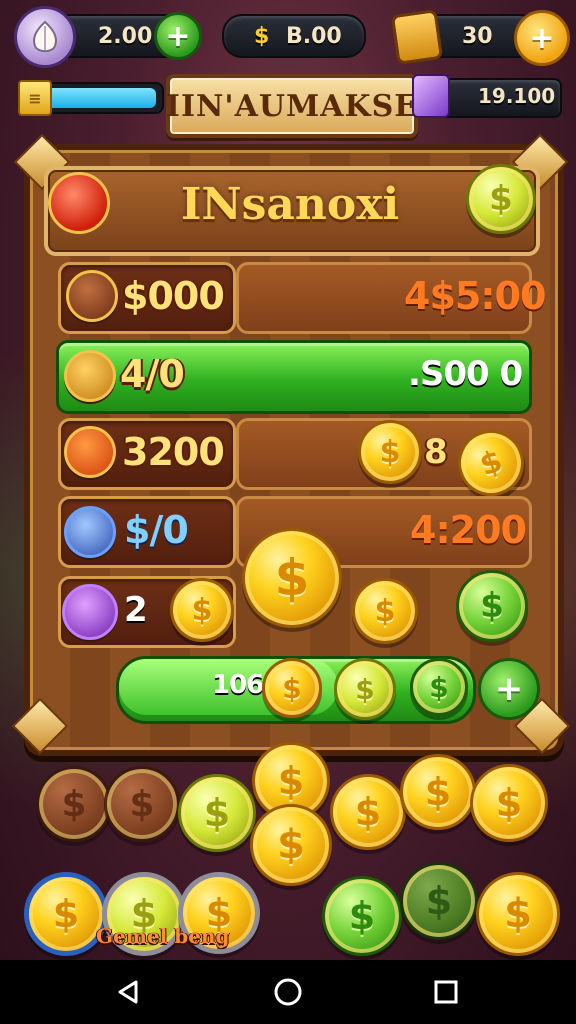 Image resolution: width=576 pixels, height=1024 pixels. I want to click on back-button, so click(128, 992).